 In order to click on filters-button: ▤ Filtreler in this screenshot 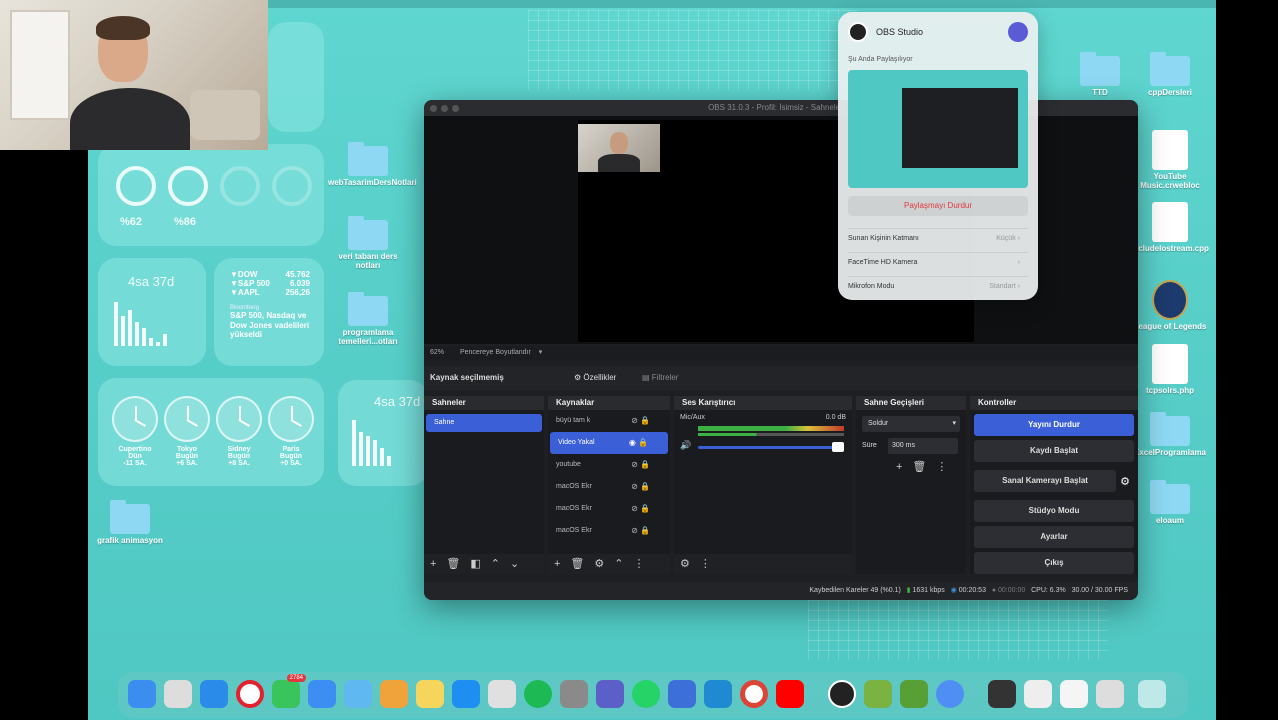, I will do `click(660, 378)`.